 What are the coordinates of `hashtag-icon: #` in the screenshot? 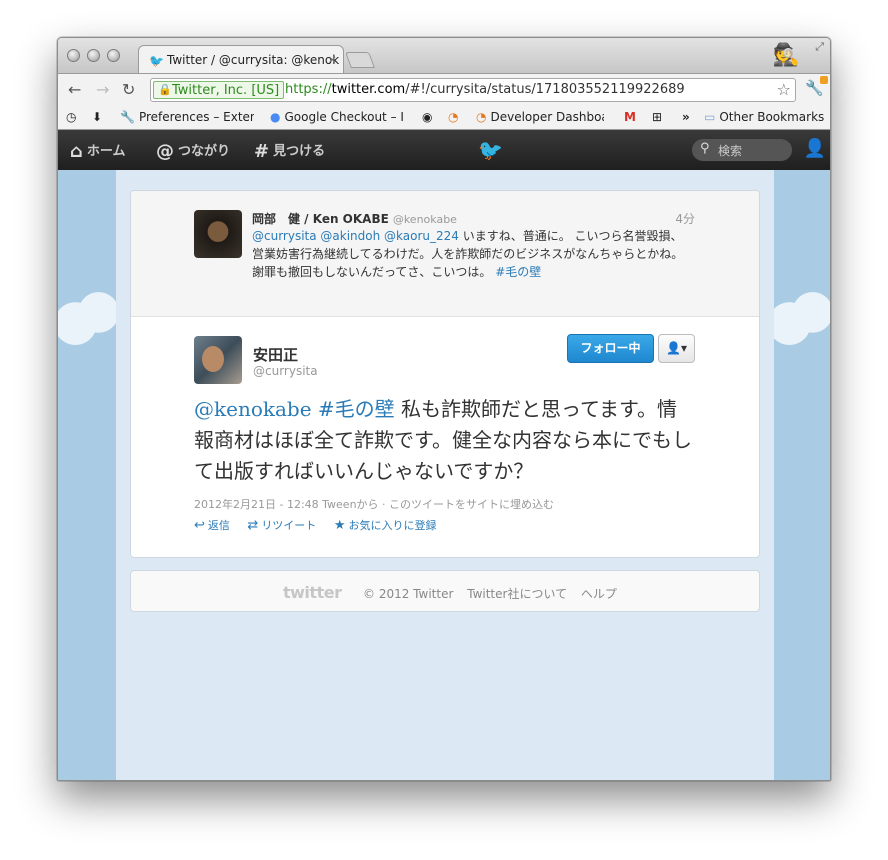 It's located at (262, 151).